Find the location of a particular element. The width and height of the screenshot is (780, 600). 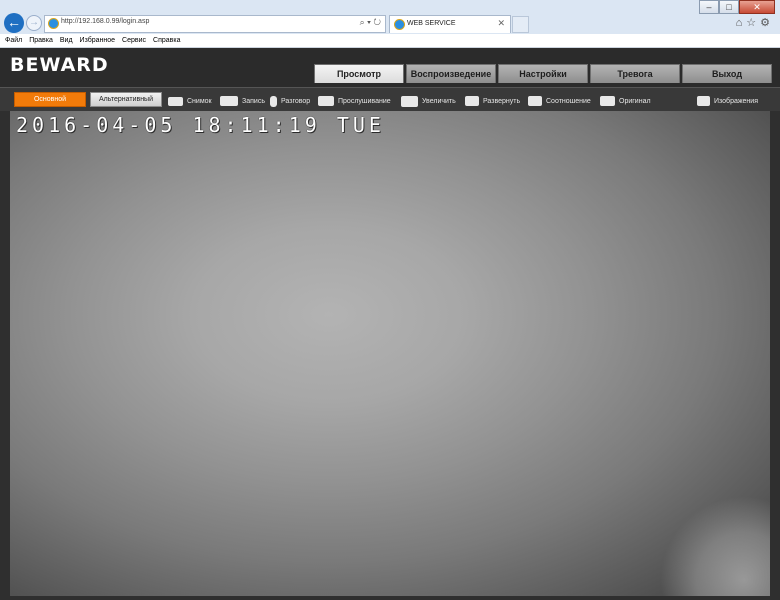

ratio-tool: Соотношение is located at coordinates (559, 101).